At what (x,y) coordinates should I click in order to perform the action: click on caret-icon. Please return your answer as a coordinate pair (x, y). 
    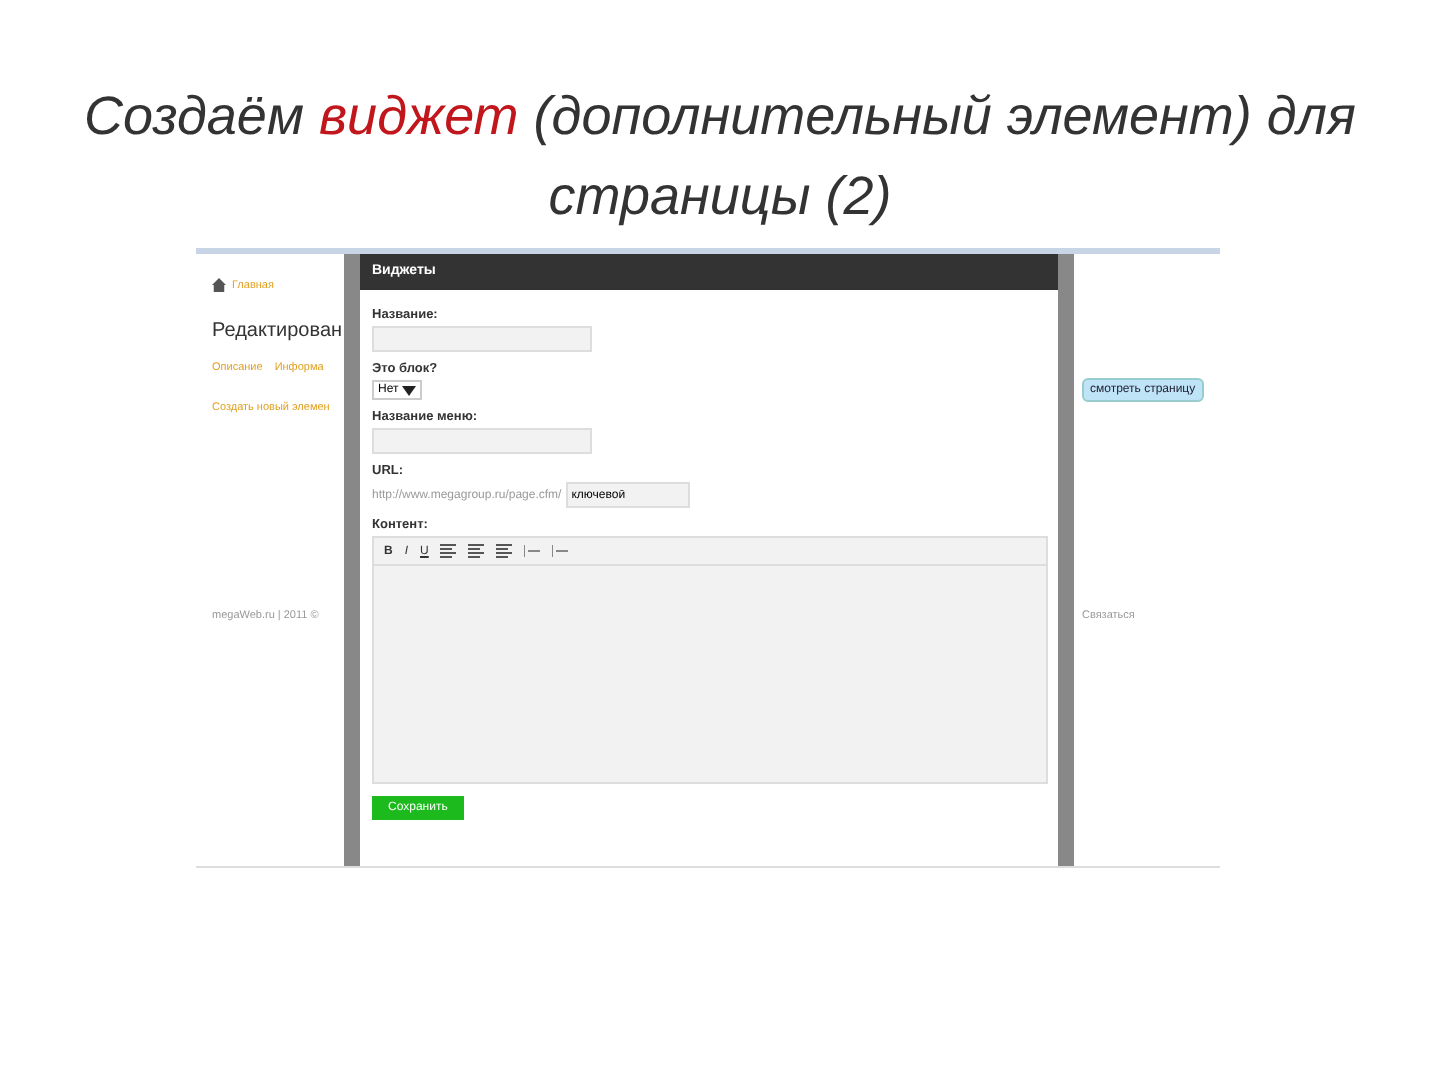
    Looking at the image, I should click on (409, 390).